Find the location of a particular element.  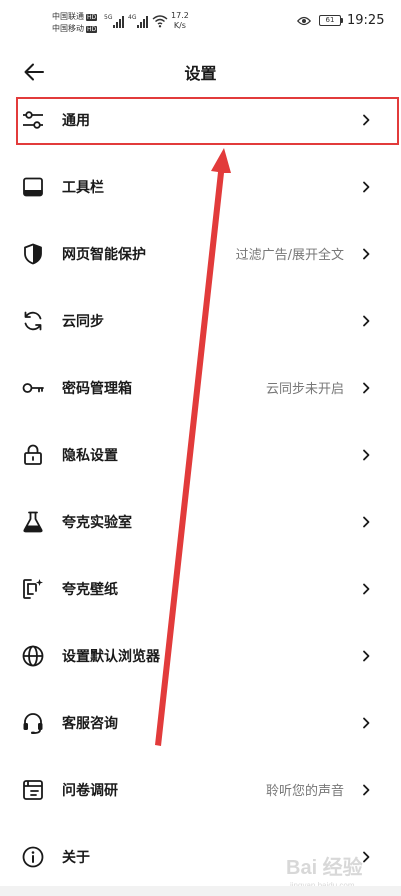

carrier-1-name: 中国联通 is located at coordinates (68, 16).